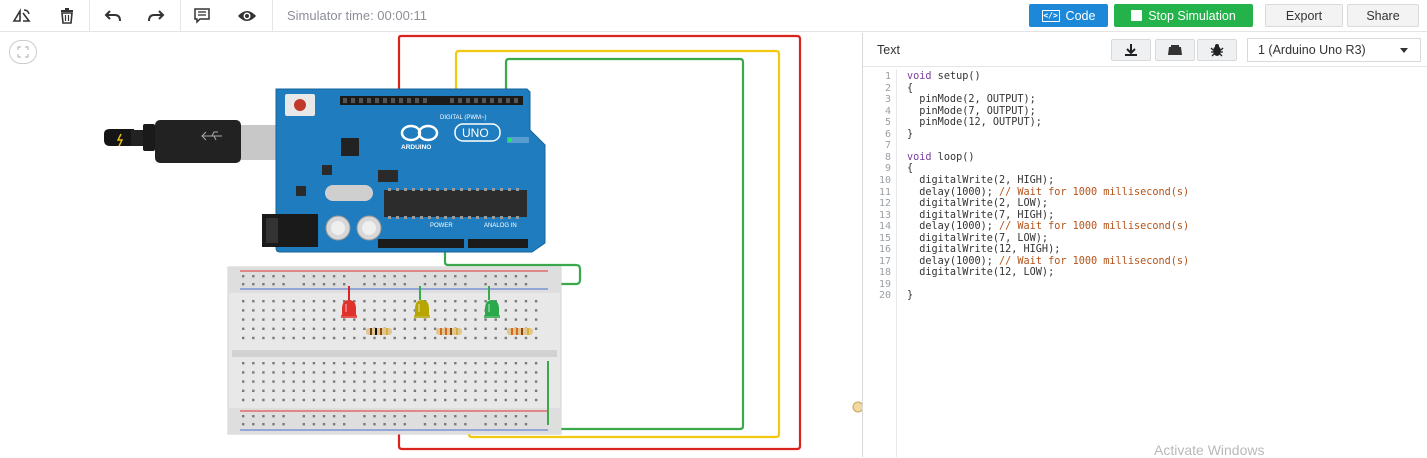 This screenshot has width=1427, height=458. Describe the element at coordinates (887, 111) in the screenshot. I see `line-number: 4` at that location.